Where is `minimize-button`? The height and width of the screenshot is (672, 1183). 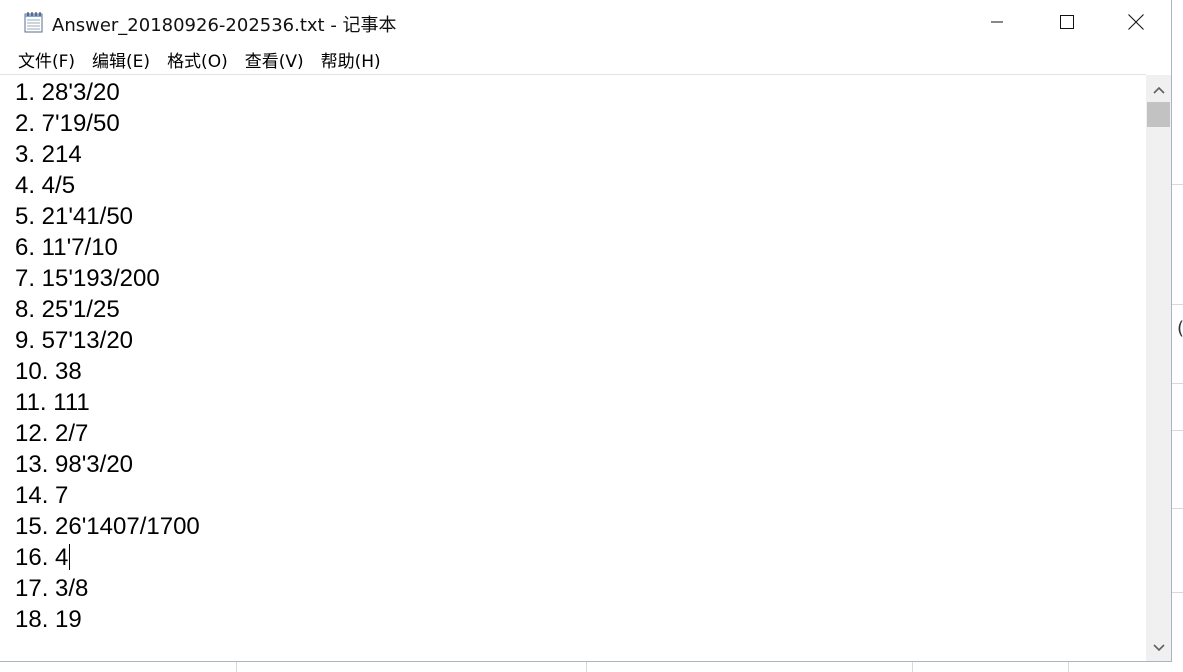
minimize-button is located at coordinates (997, 22).